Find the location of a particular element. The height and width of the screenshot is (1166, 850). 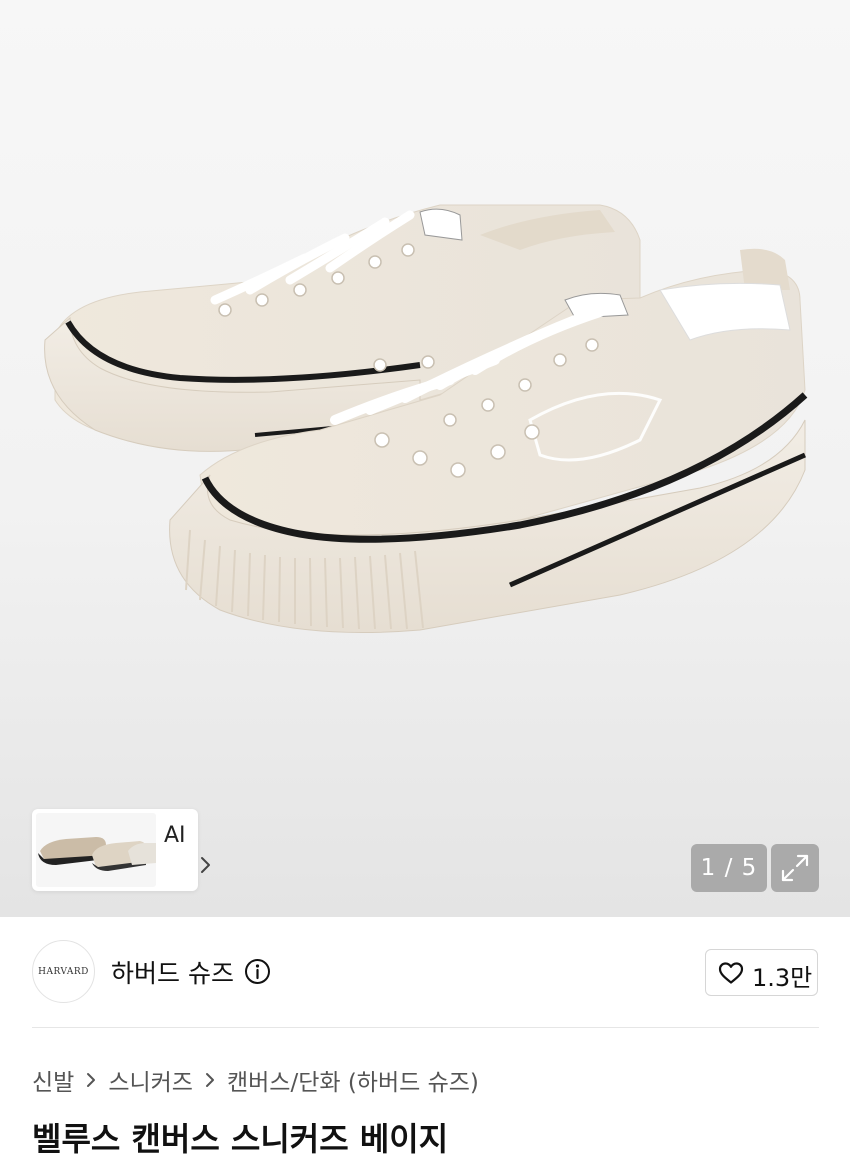

product-title: 벨루스 캔버스 스니커즈 베이지 is located at coordinates (240, 1139).